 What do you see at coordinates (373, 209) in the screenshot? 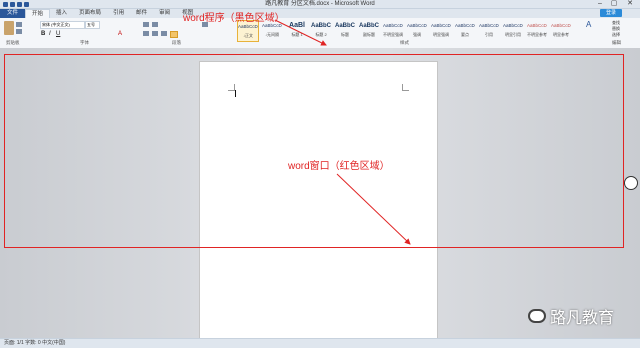
I see `window-arrow` at bounding box center [373, 209].